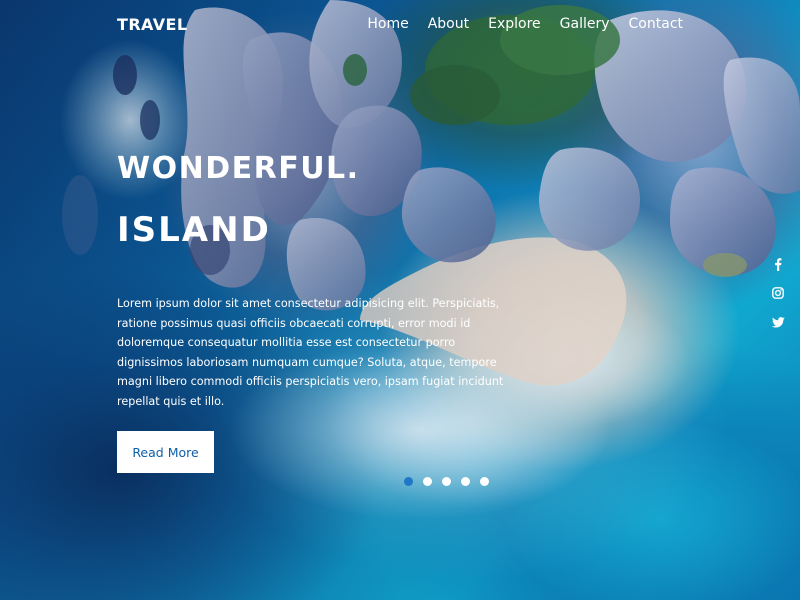 The image size is (800, 600). Describe the element at coordinates (387, 24) in the screenshot. I see `nav-item-home: Home` at that location.